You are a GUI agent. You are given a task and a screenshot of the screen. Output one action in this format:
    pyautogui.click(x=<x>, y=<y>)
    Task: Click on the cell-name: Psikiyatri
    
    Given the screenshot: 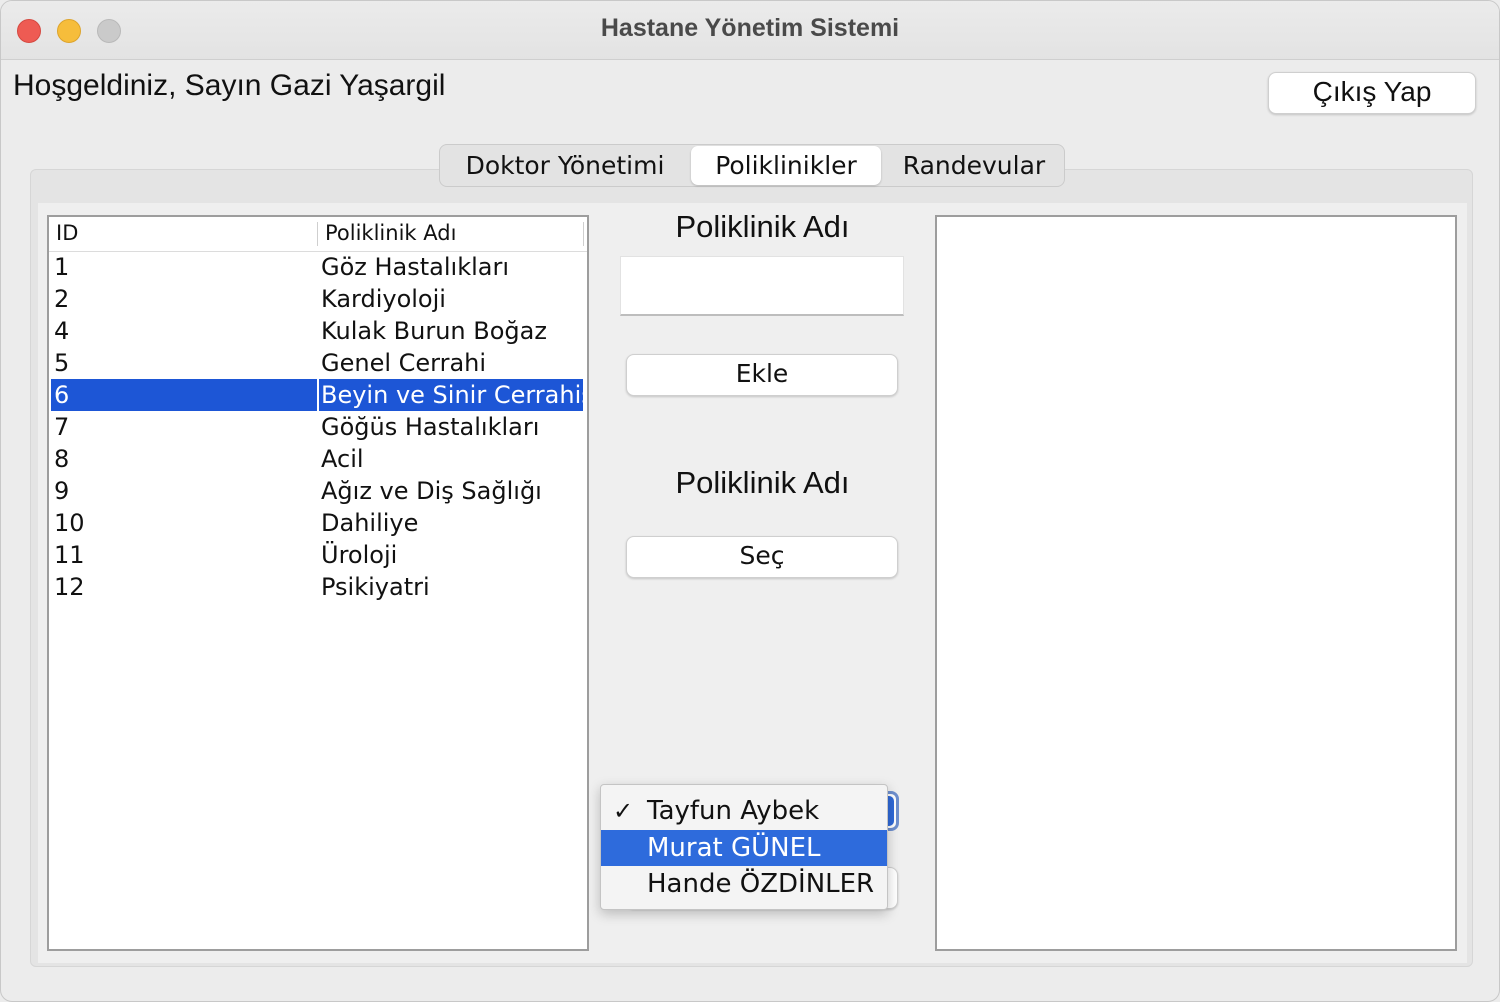 What is the action you would take?
    pyautogui.click(x=375, y=587)
    